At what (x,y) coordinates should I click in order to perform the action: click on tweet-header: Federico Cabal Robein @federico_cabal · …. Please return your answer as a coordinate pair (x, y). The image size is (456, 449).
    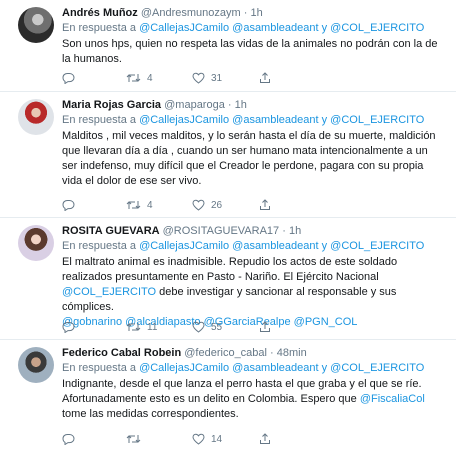
    Looking at the image, I should click on (255, 353).